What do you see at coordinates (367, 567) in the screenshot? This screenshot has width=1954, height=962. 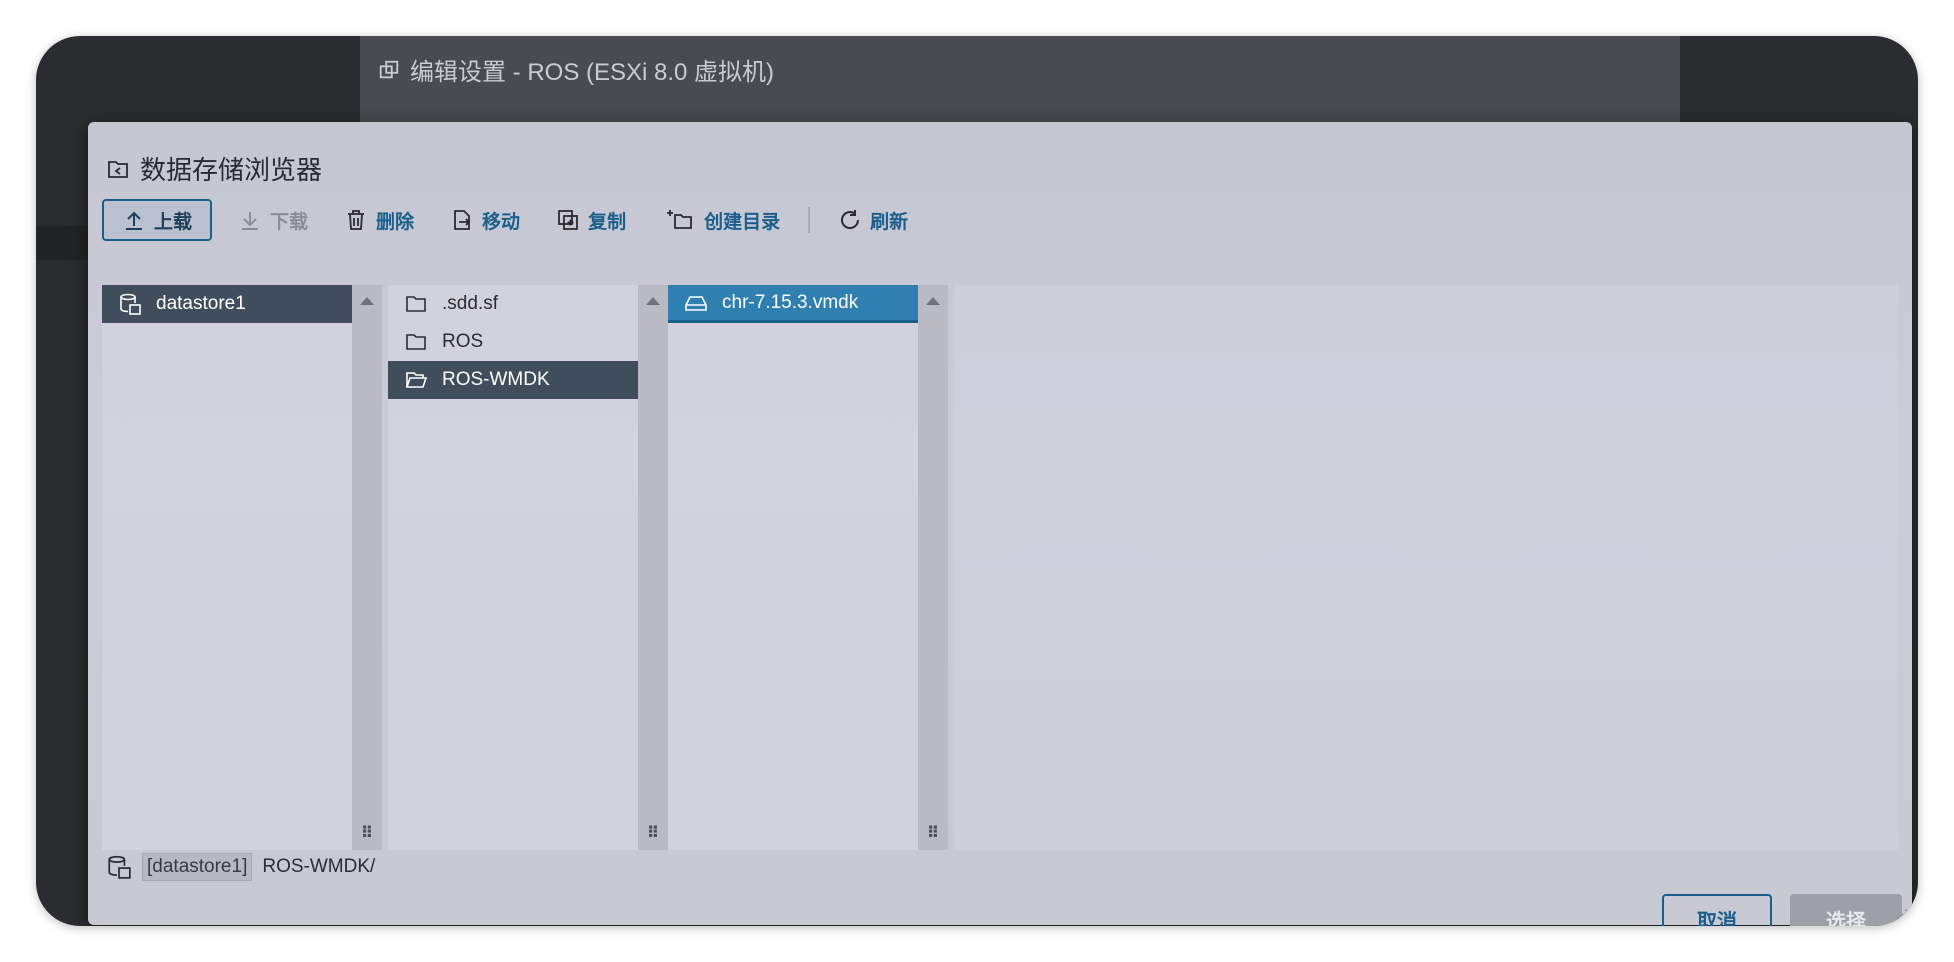 I see `datastore-column-scrollbar: ⠿` at bounding box center [367, 567].